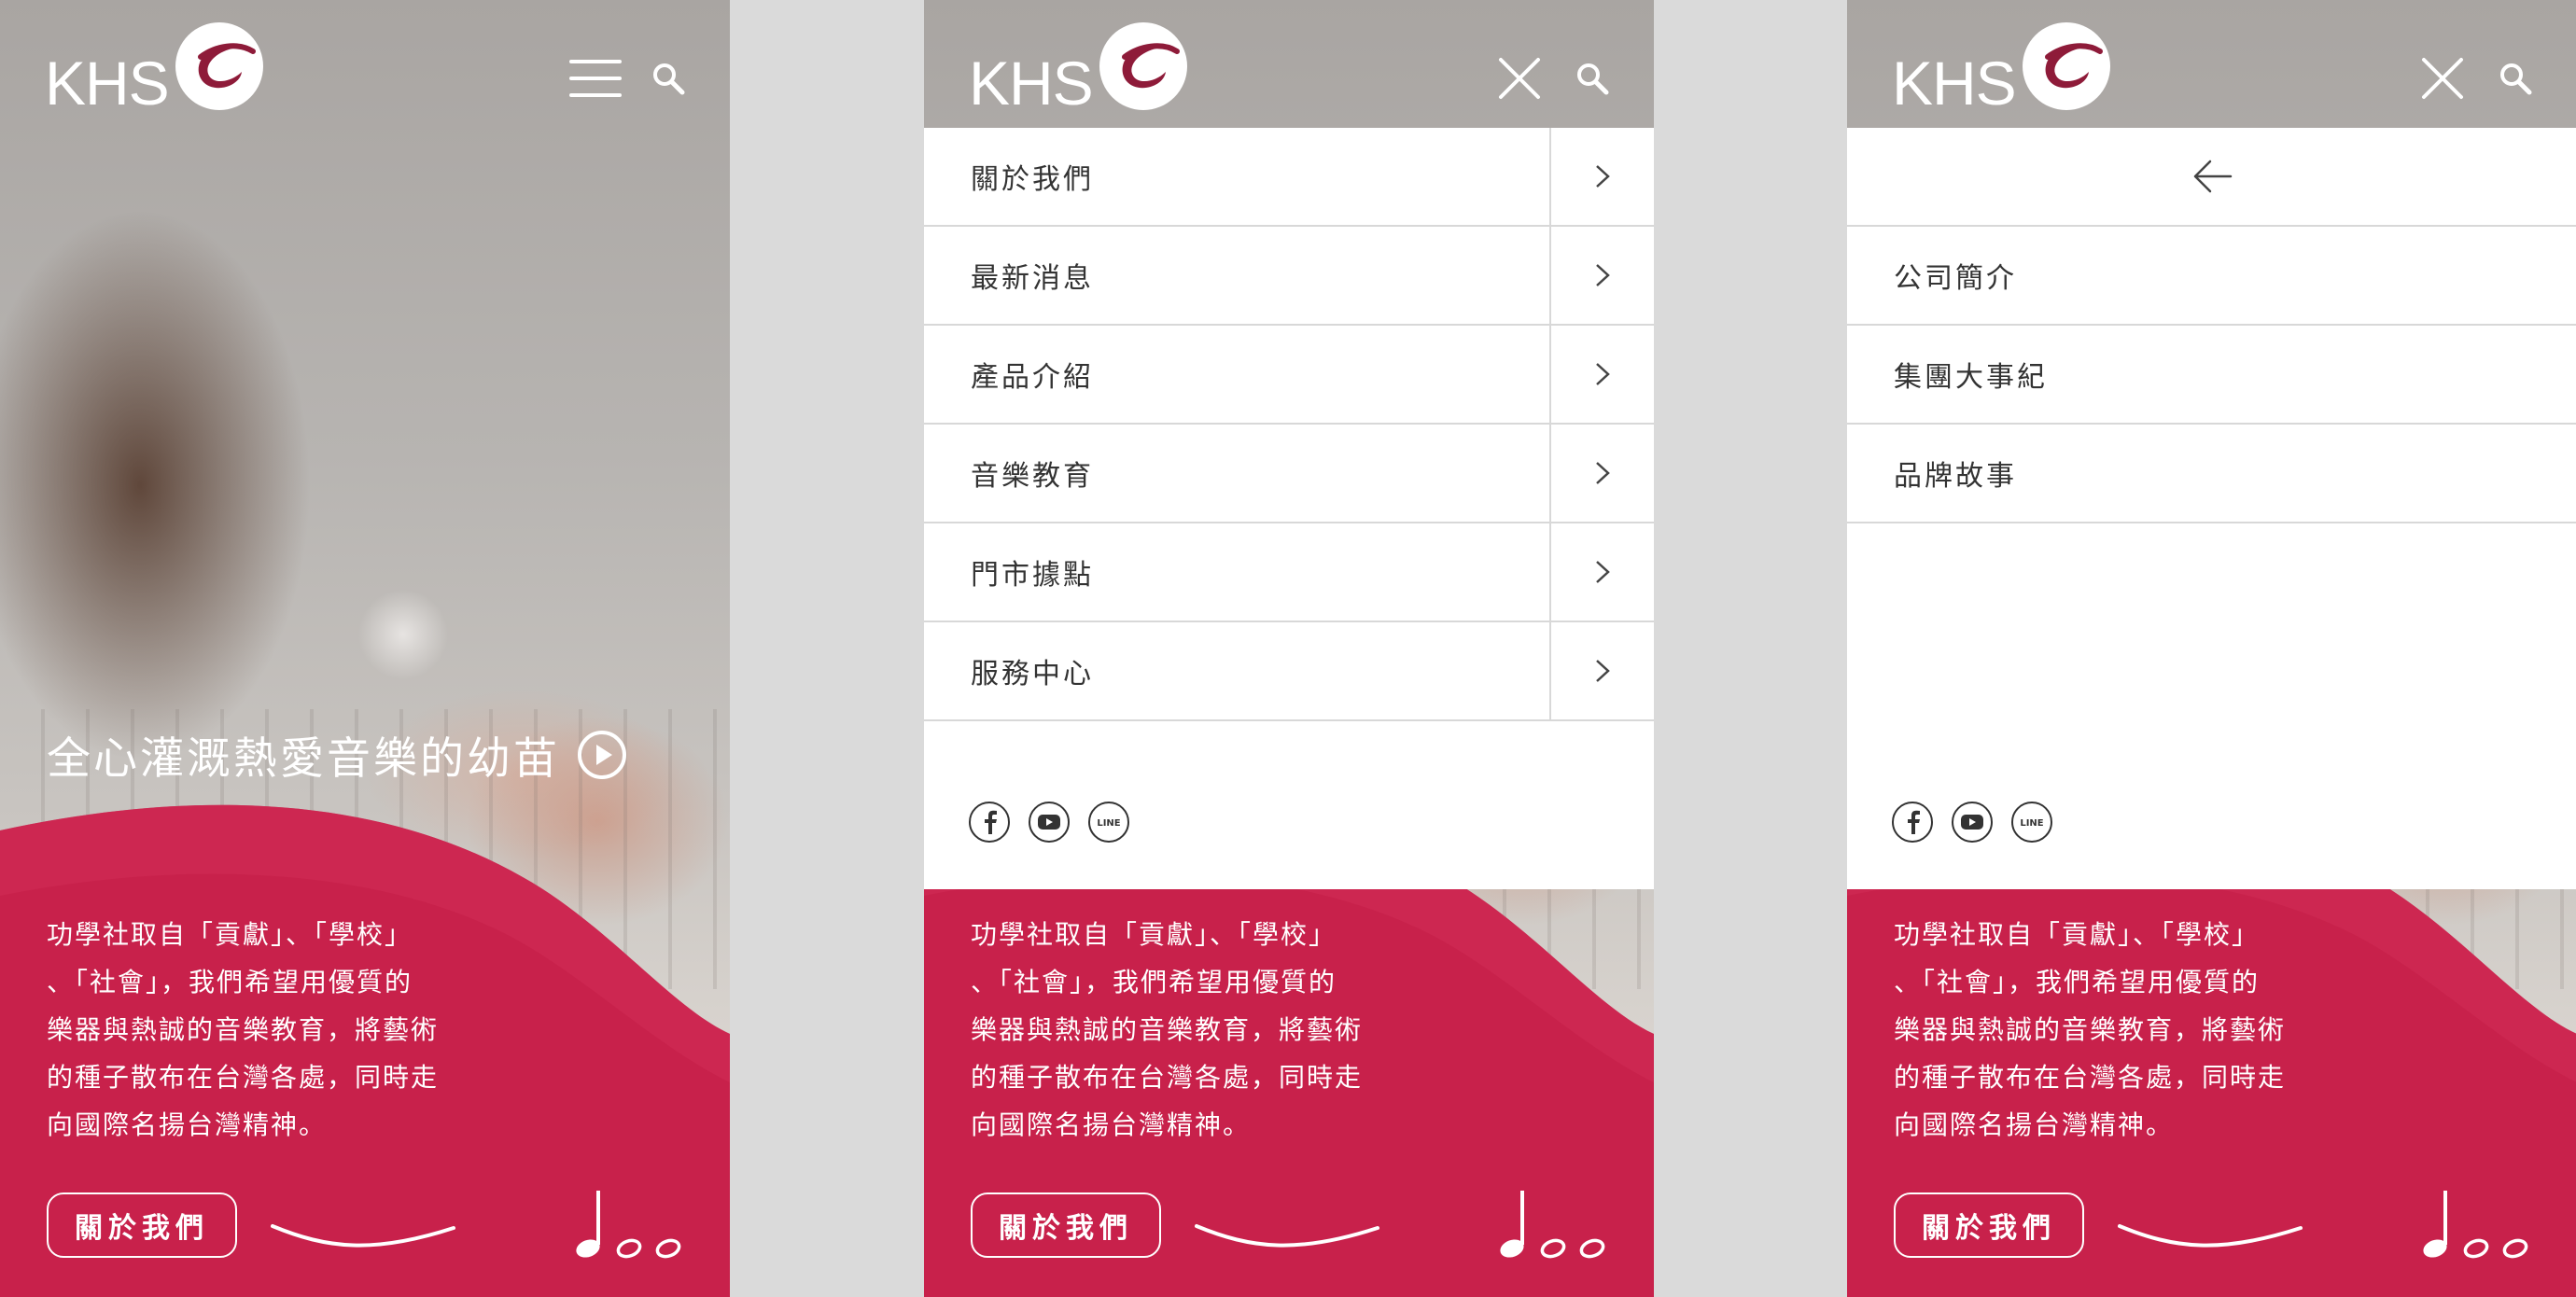 This screenshot has height=1297, width=2576. What do you see at coordinates (1289, 177) in the screenshot?
I see `nav-item-about: 關於我們` at bounding box center [1289, 177].